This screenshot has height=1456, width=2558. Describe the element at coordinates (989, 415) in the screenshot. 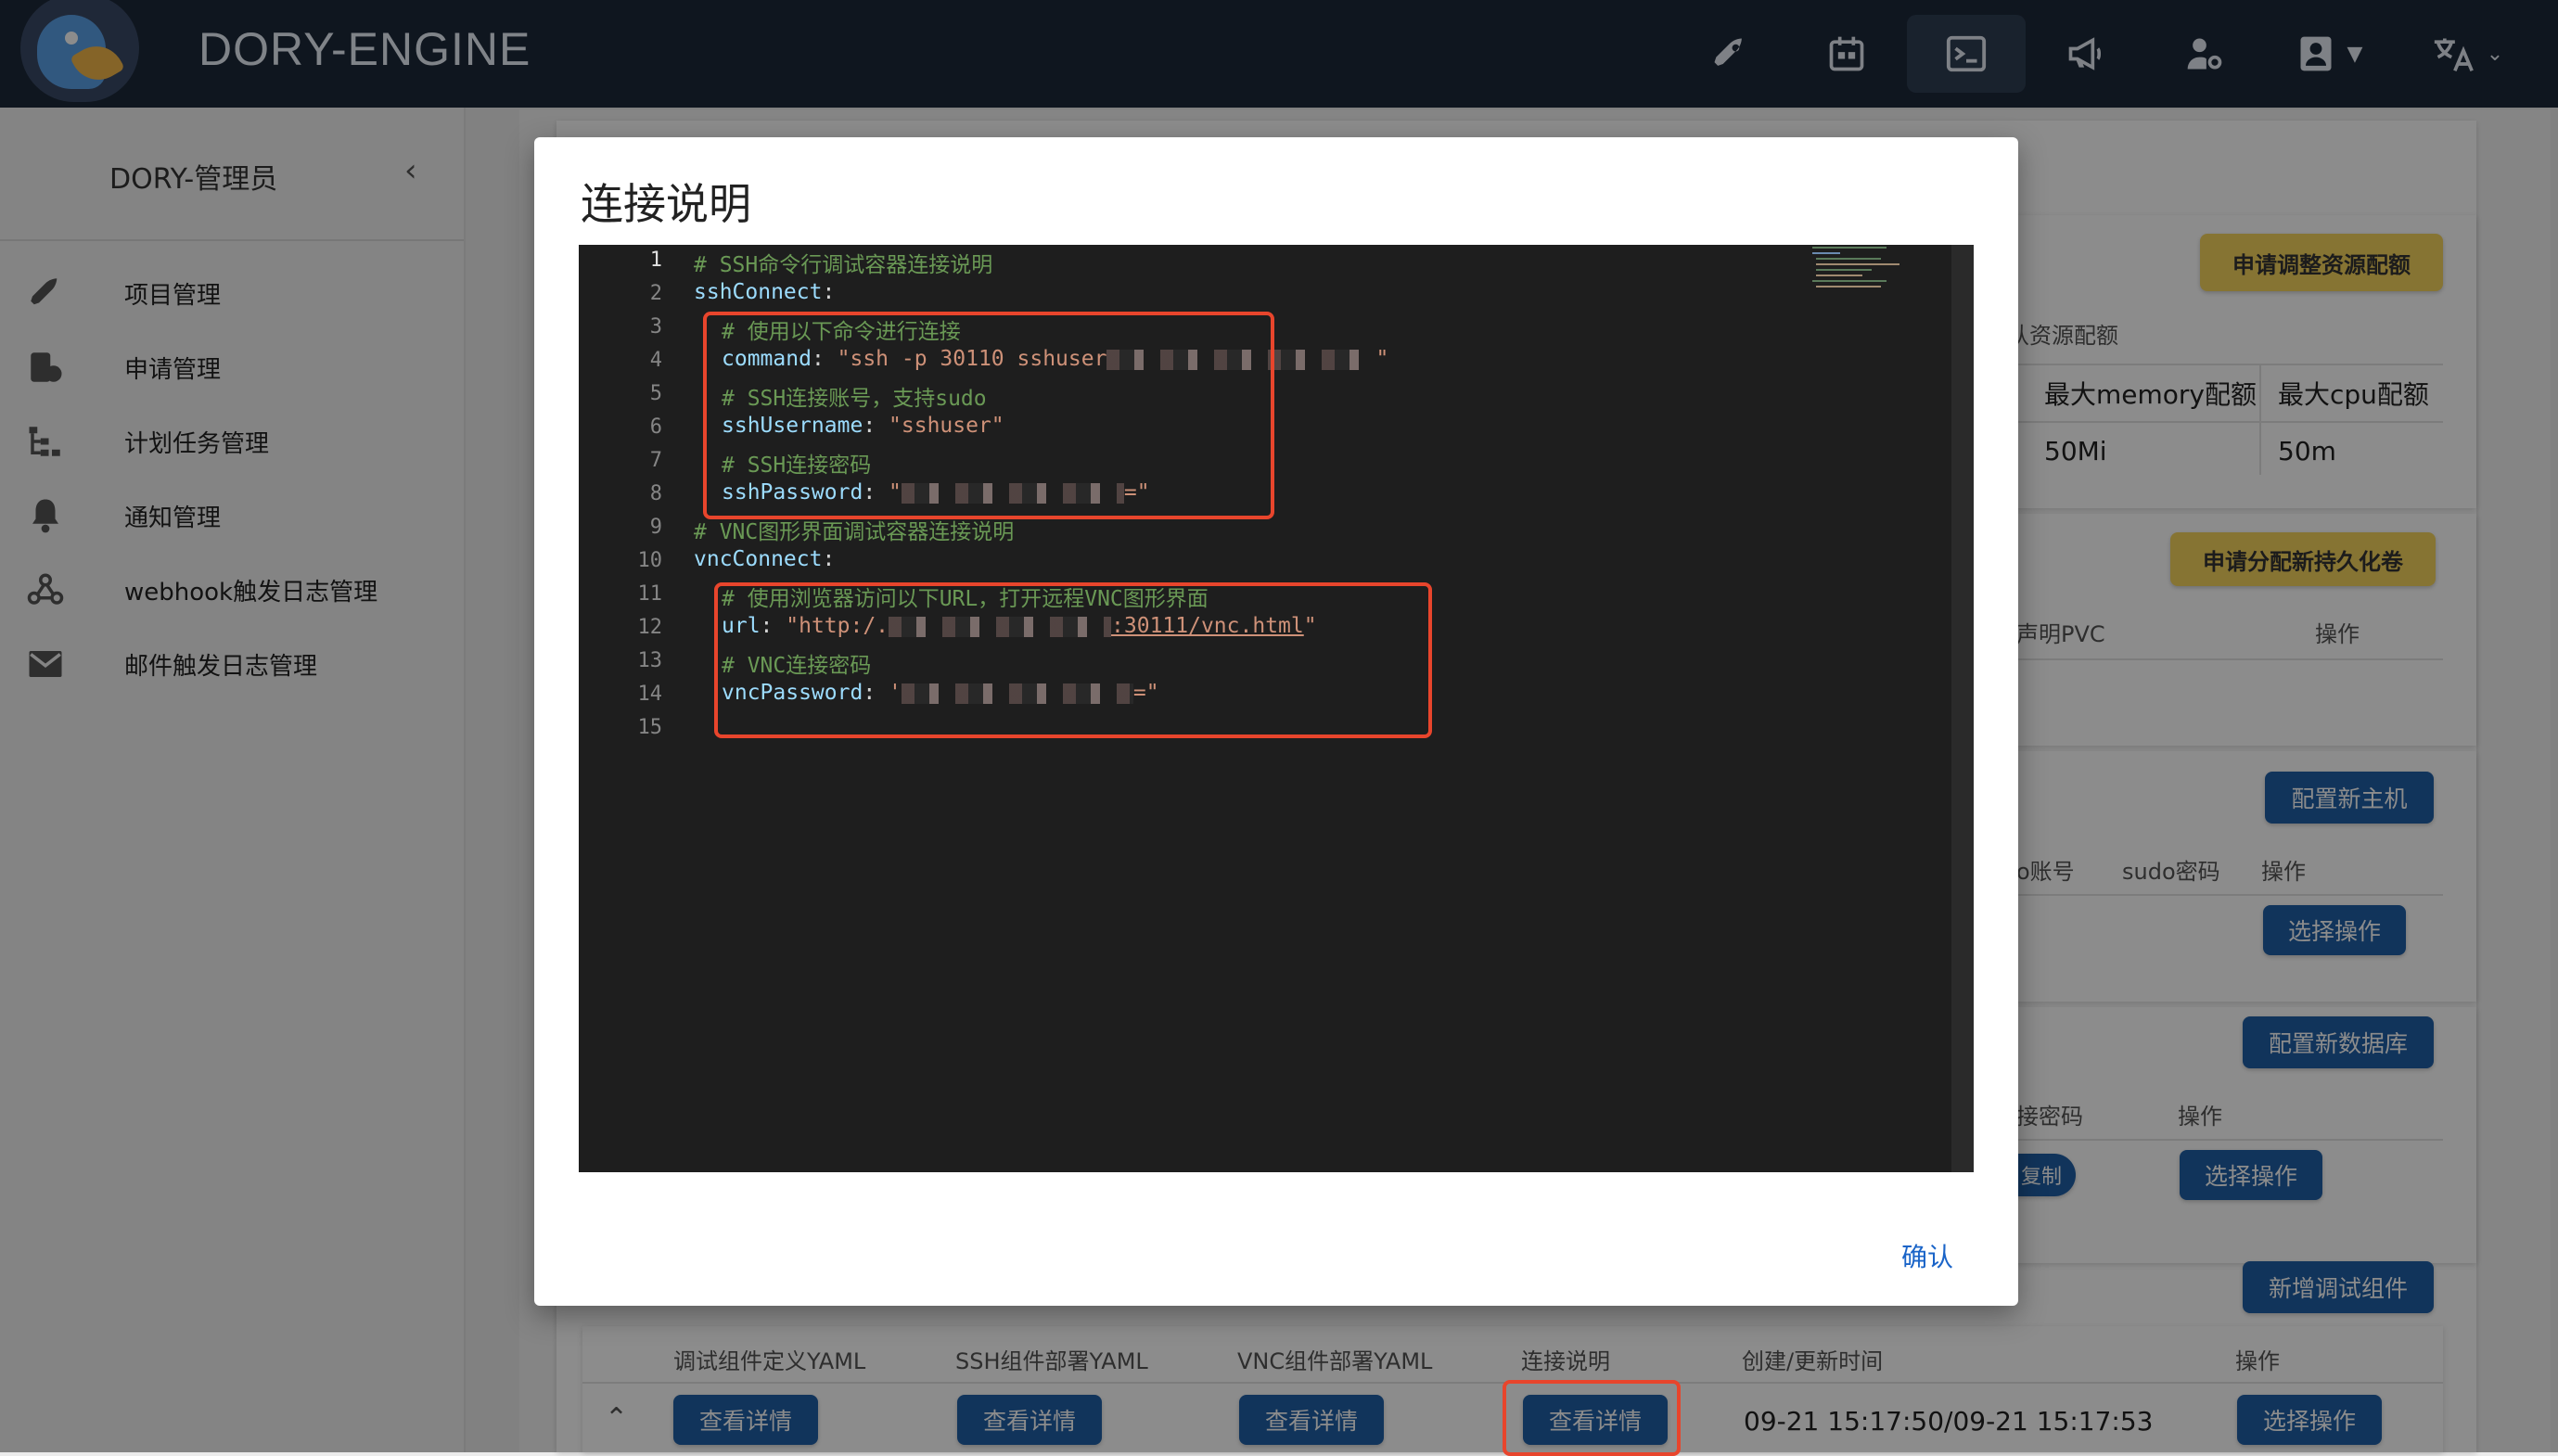

I see `highlight-ssh-section` at that location.